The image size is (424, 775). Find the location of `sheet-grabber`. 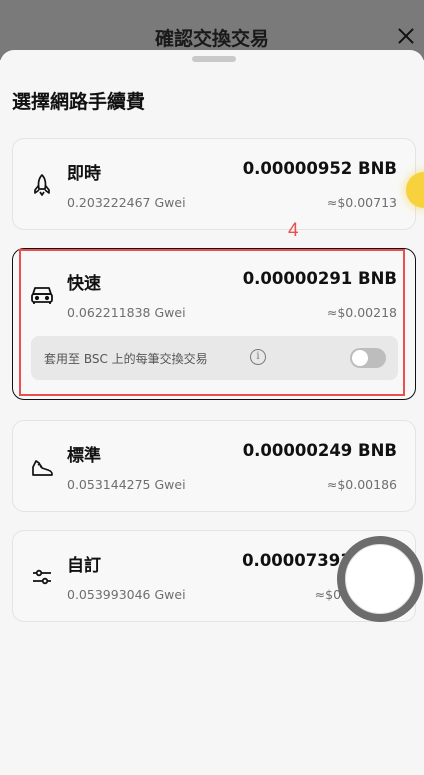

sheet-grabber is located at coordinates (214, 59).